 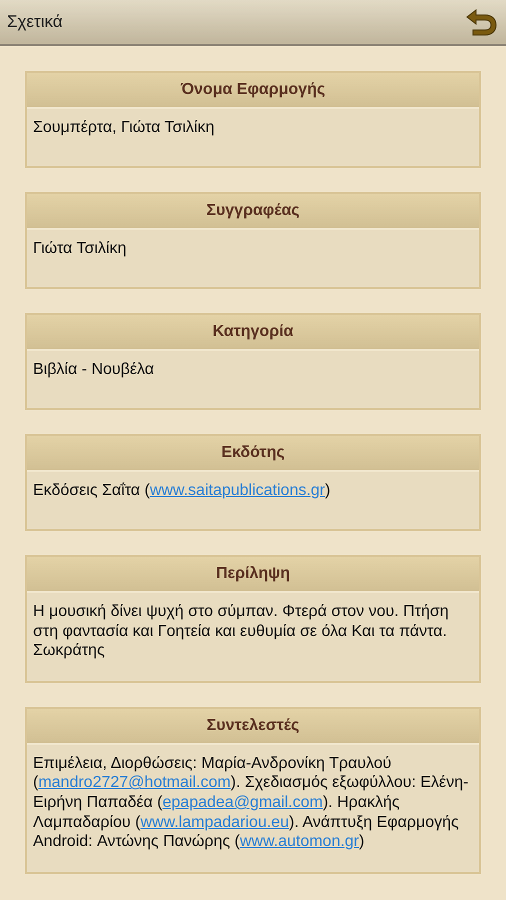 I want to click on link: www.automon.gr, so click(x=300, y=841).